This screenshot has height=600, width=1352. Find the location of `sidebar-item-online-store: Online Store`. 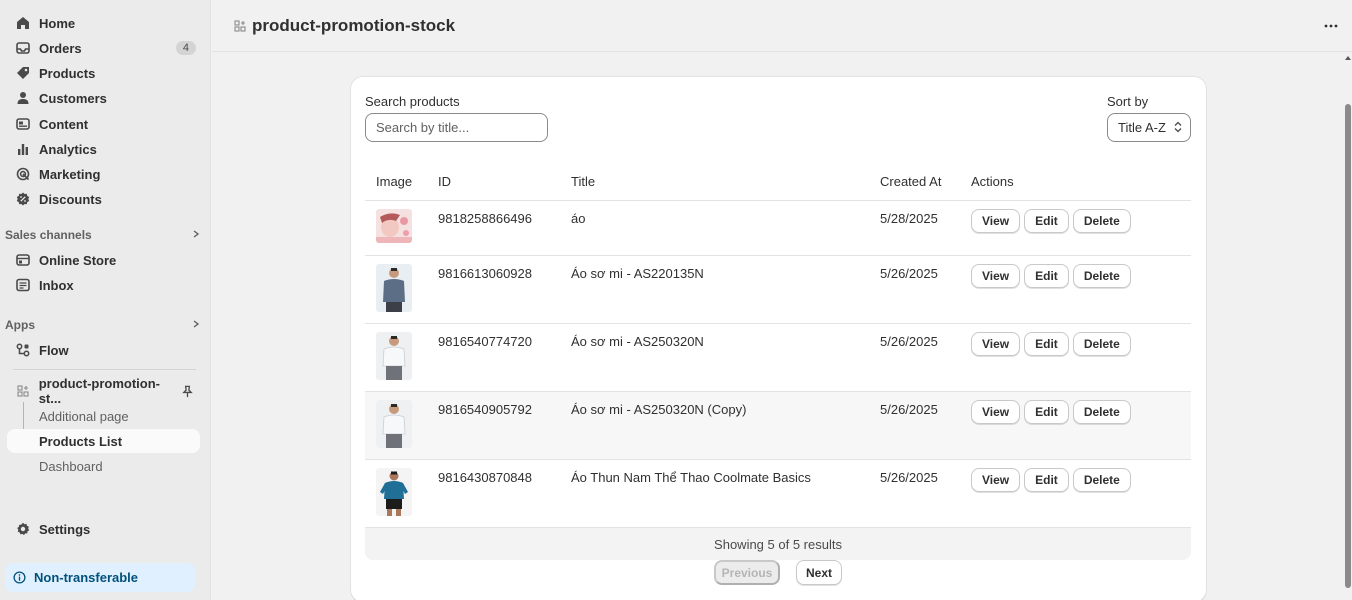

sidebar-item-online-store: Online Store is located at coordinates (103, 260).